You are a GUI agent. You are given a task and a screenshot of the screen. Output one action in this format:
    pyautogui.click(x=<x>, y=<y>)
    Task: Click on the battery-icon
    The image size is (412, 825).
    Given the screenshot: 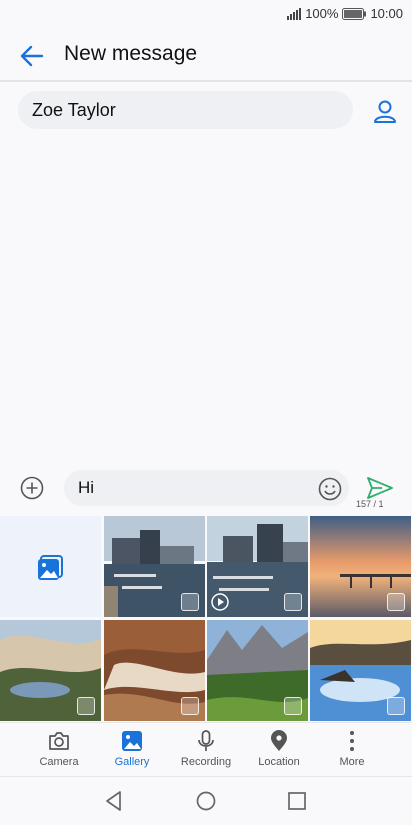 What is the action you would take?
    pyautogui.click(x=354, y=13)
    